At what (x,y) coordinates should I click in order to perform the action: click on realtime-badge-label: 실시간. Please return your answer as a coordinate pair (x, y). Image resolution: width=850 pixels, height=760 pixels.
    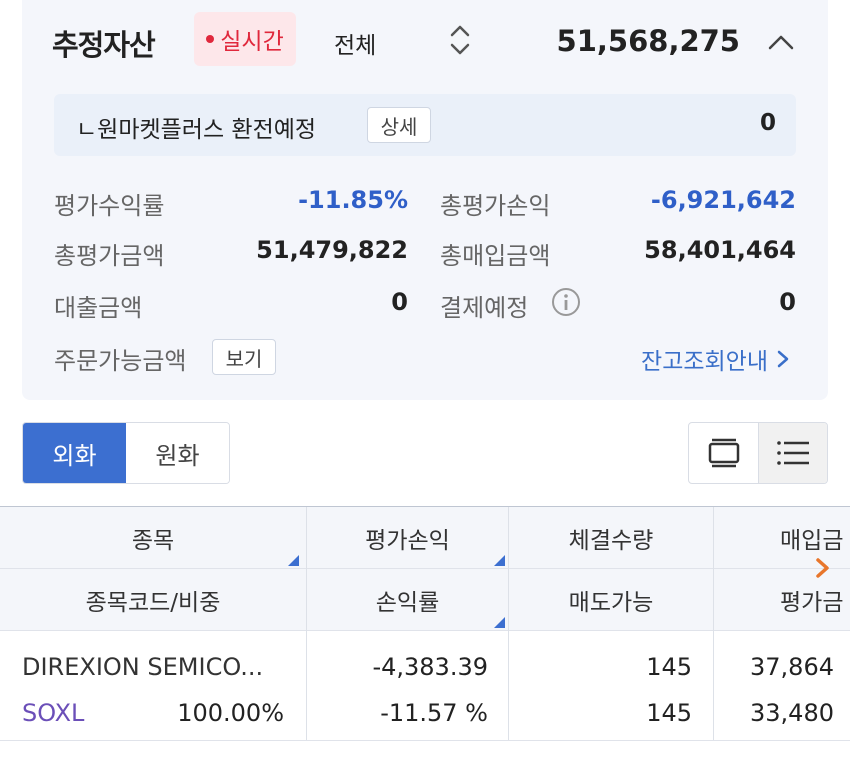
    Looking at the image, I should click on (252, 42).